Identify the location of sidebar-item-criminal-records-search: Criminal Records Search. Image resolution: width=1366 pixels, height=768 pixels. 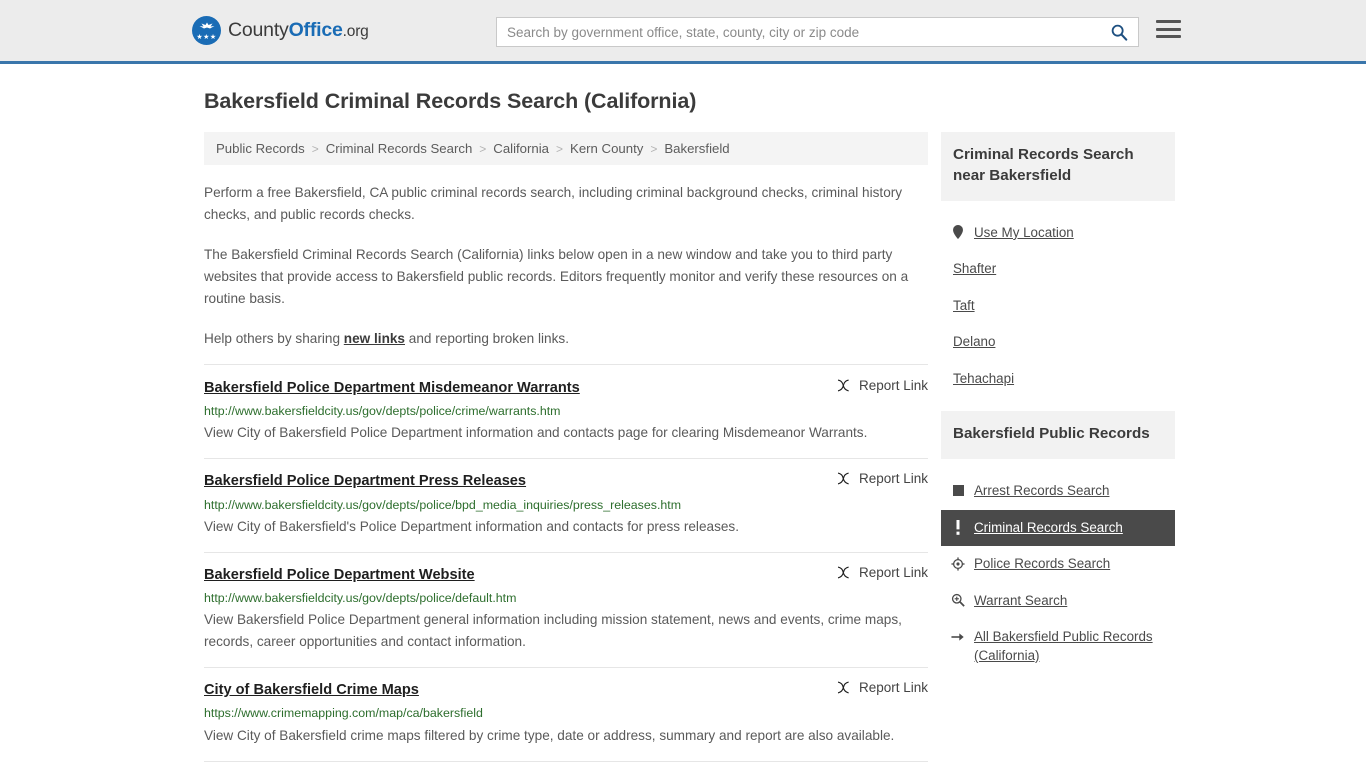
(1058, 528).